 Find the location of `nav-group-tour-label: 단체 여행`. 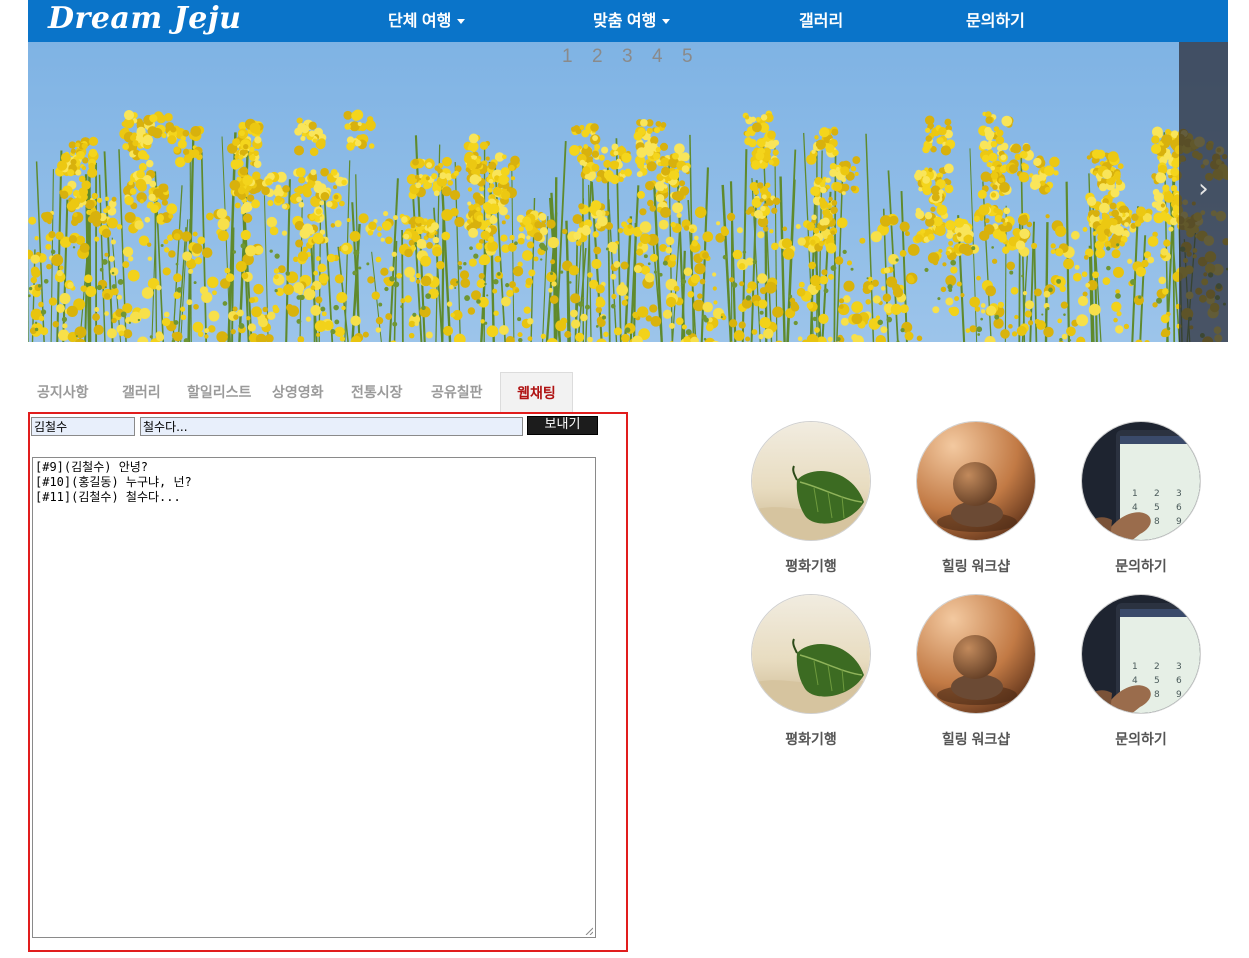

nav-group-tour-label: 단체 여행 is located at coordinates (420, 21).